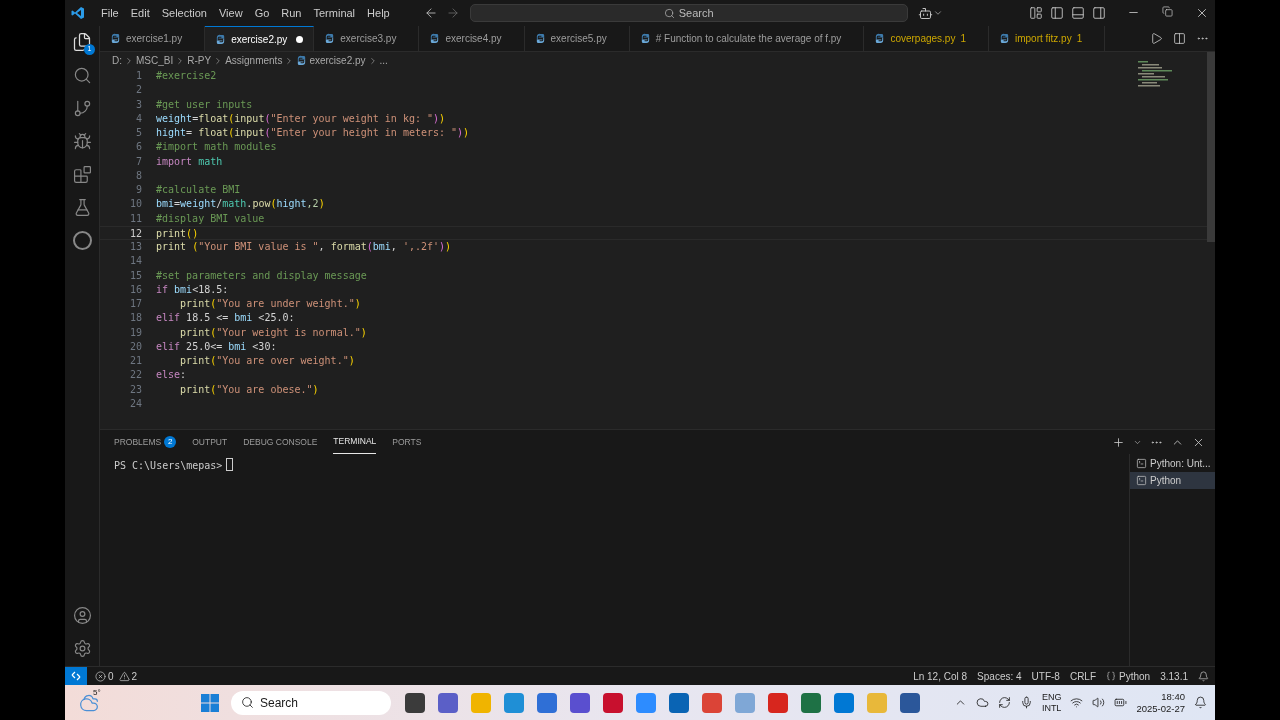  I want to click on terminal-list-item: Python, so click(1172, 480).